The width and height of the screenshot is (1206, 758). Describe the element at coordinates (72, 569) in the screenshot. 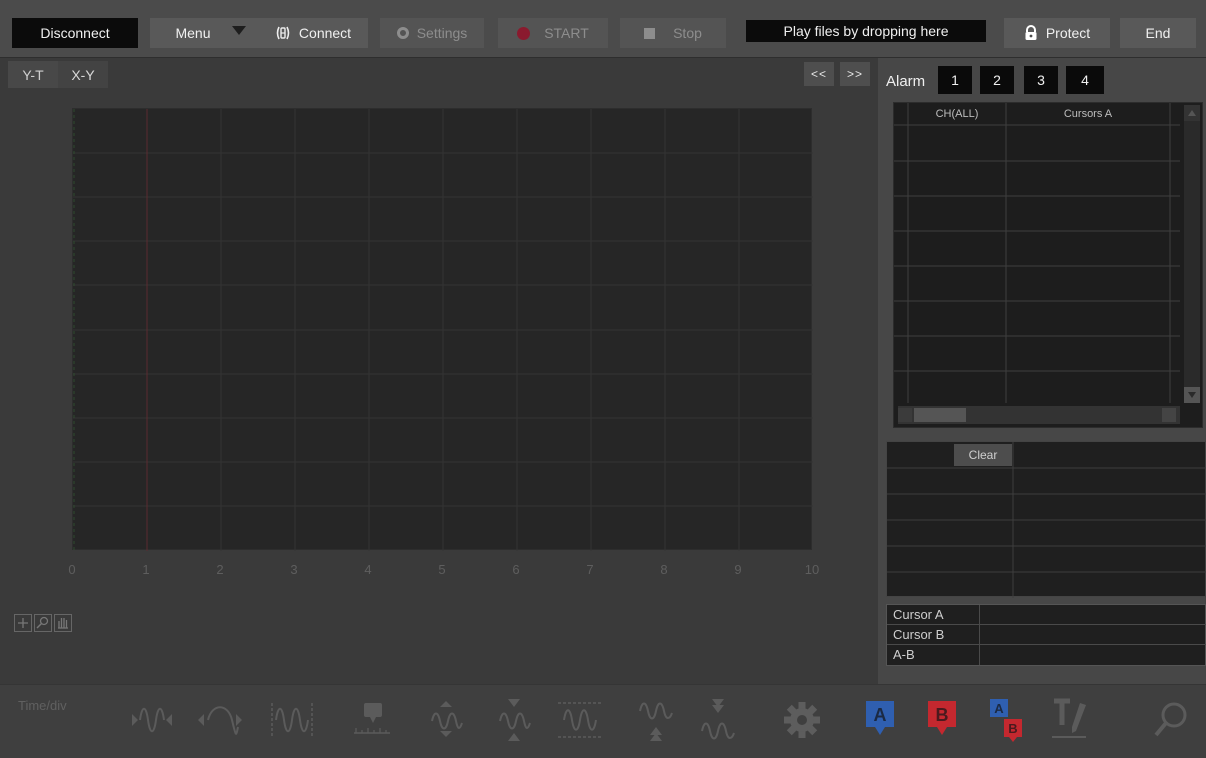

I see `x-tick: 0` at that location.